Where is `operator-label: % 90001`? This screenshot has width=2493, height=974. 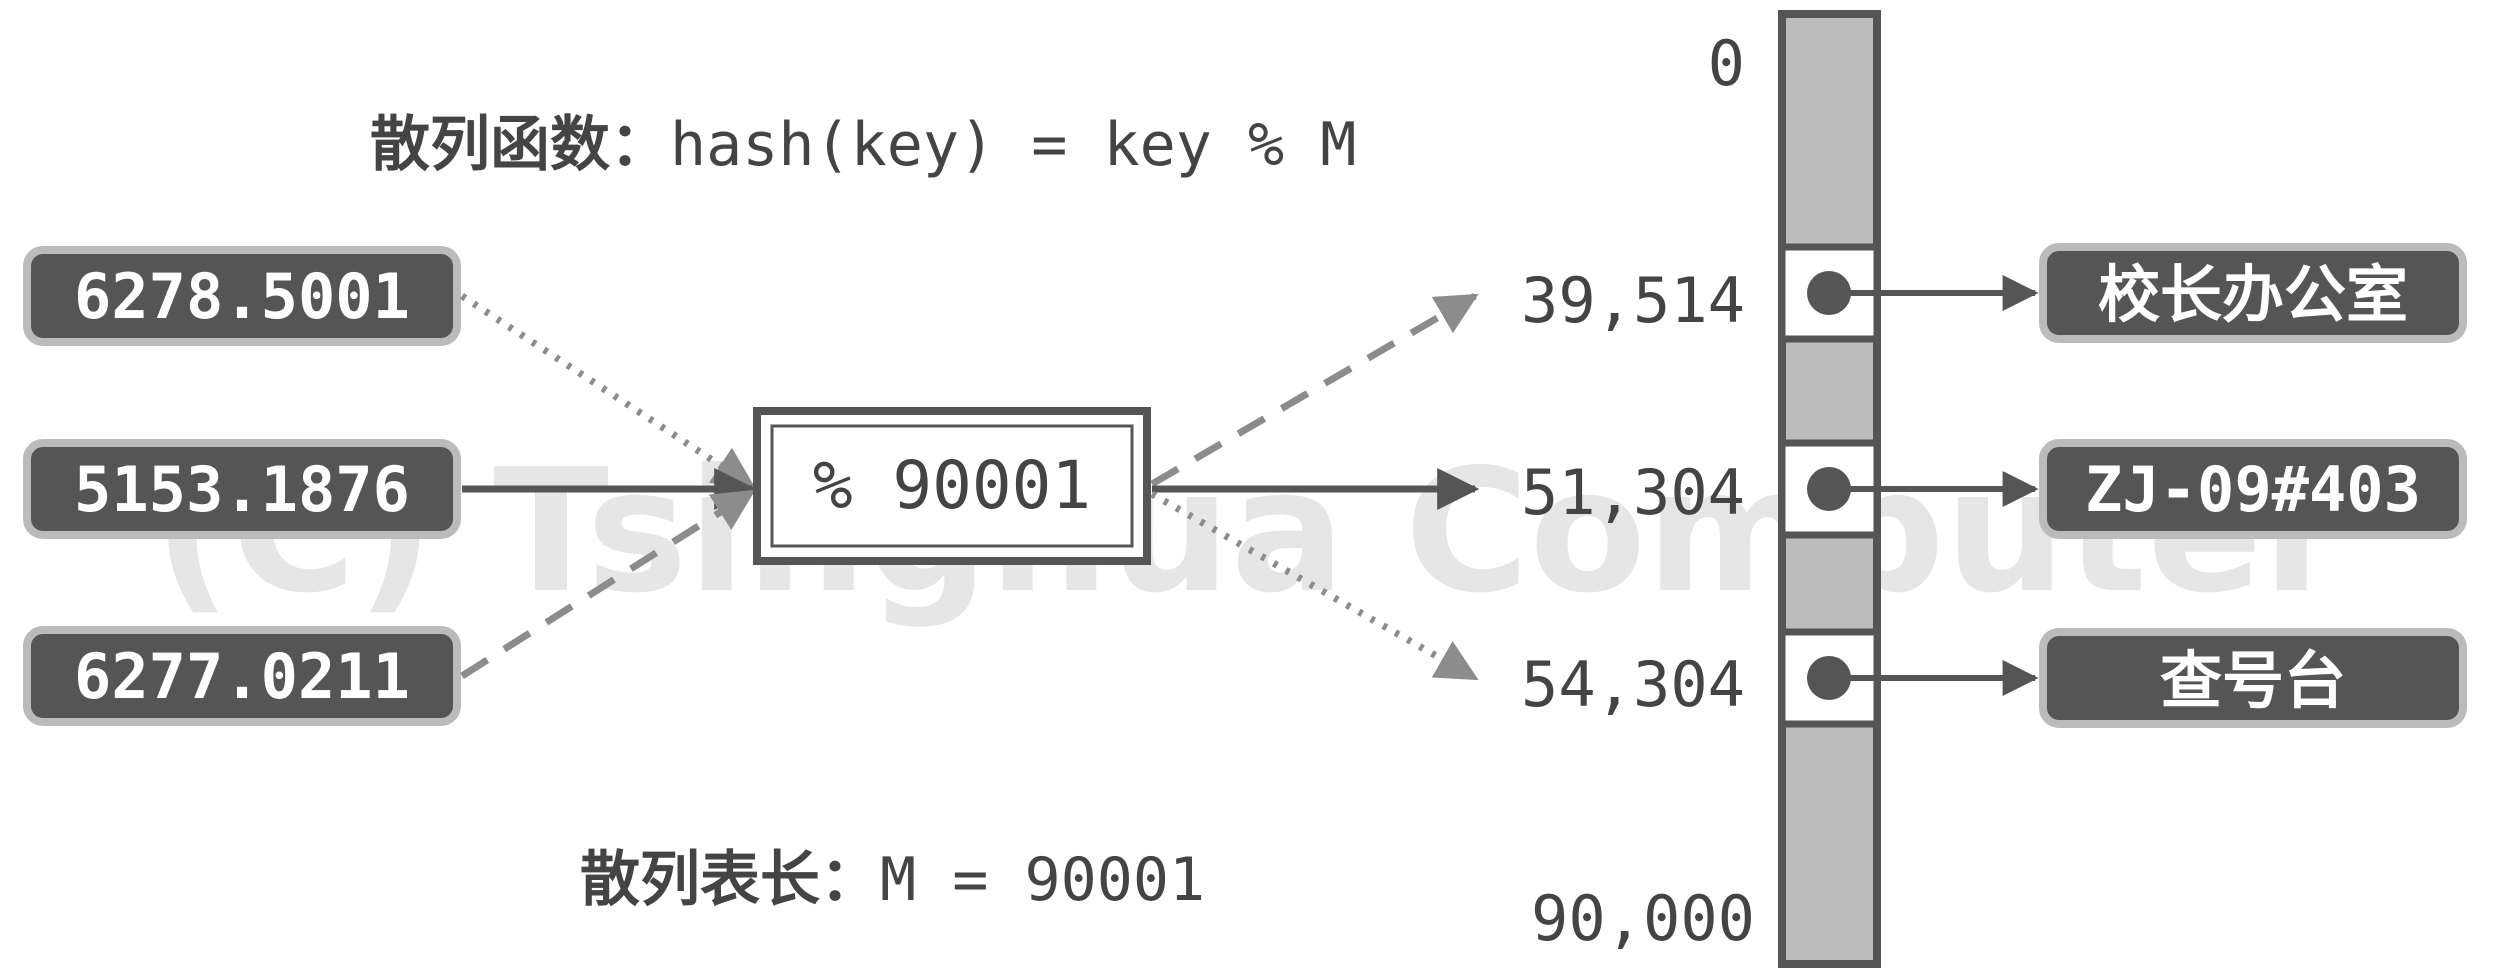 operator-label: % 90001 is located at coordinates (952, 485).